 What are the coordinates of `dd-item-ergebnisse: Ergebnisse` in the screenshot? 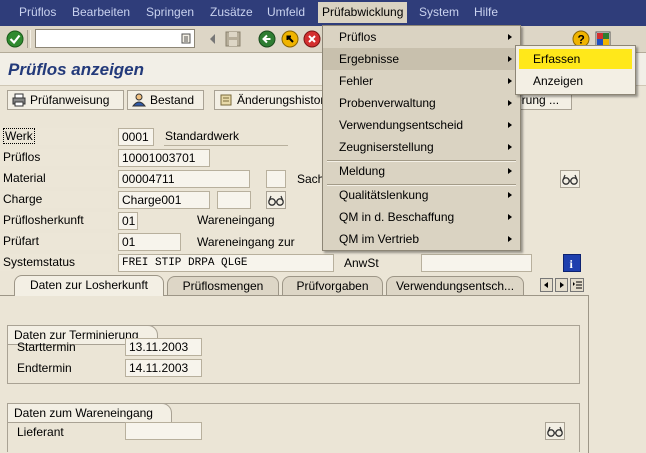 It's located at (421, 59).